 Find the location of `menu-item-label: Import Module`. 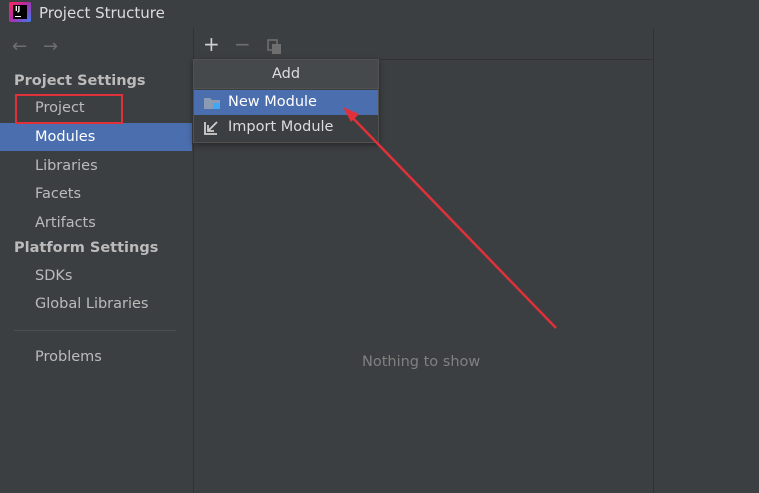

menu-item-label: Import Module is located at coordinates (281, 127).